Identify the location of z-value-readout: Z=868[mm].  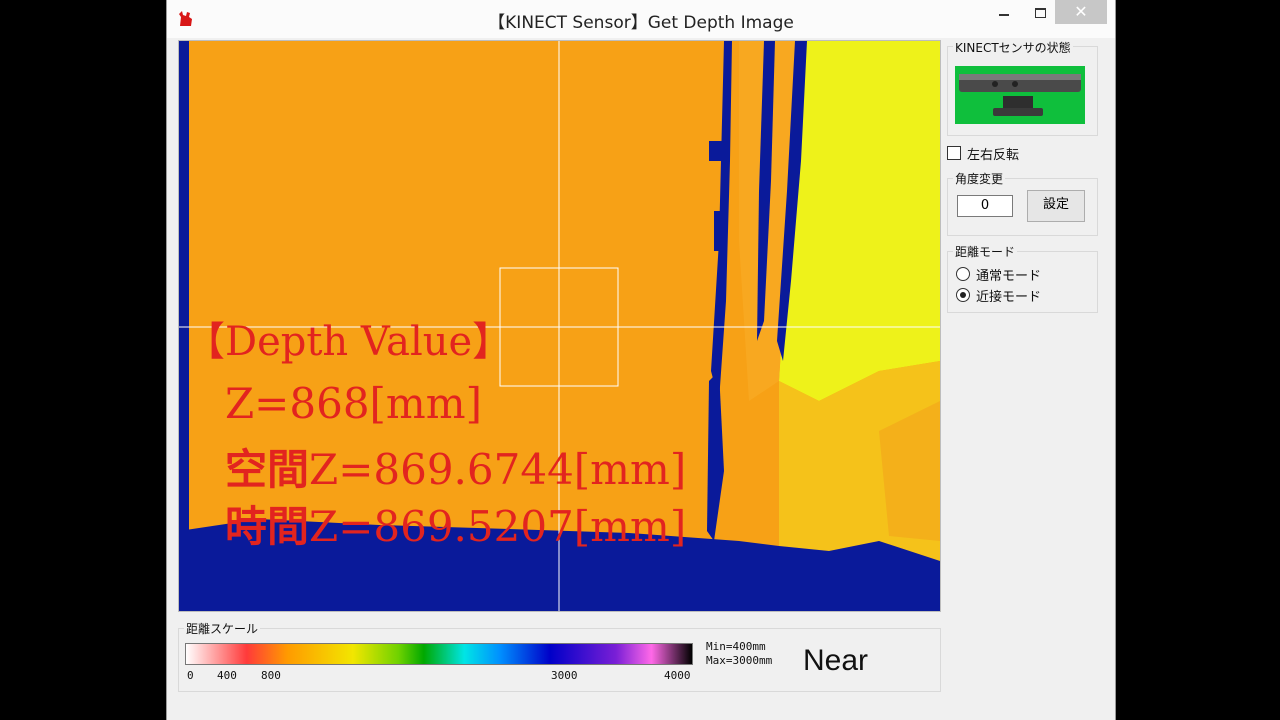
(353, 403).